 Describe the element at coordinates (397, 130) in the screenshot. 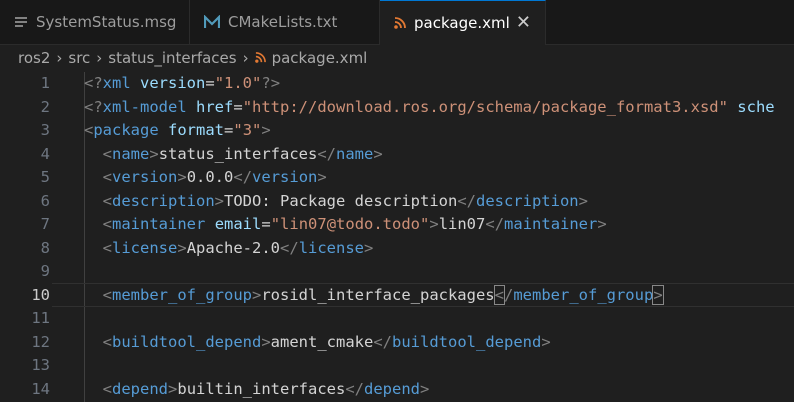

I see `code-line: 3 <package format="3">` at that location.